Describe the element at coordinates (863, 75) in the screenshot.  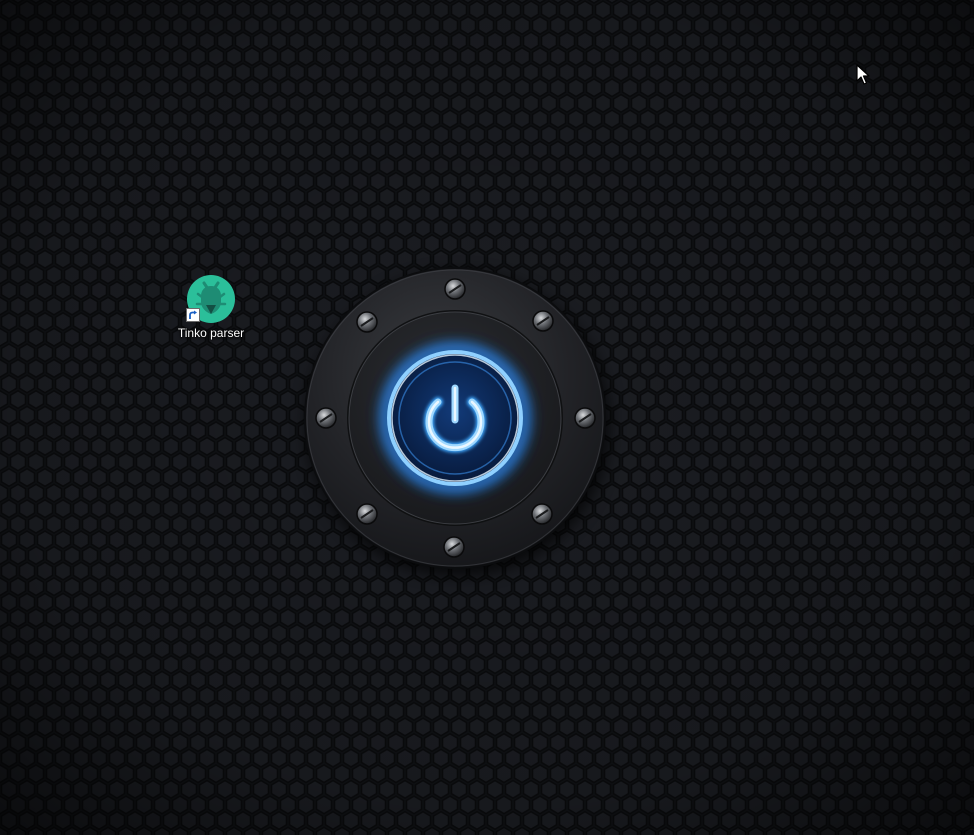
I see `arrow-cursor-icon` at that location.